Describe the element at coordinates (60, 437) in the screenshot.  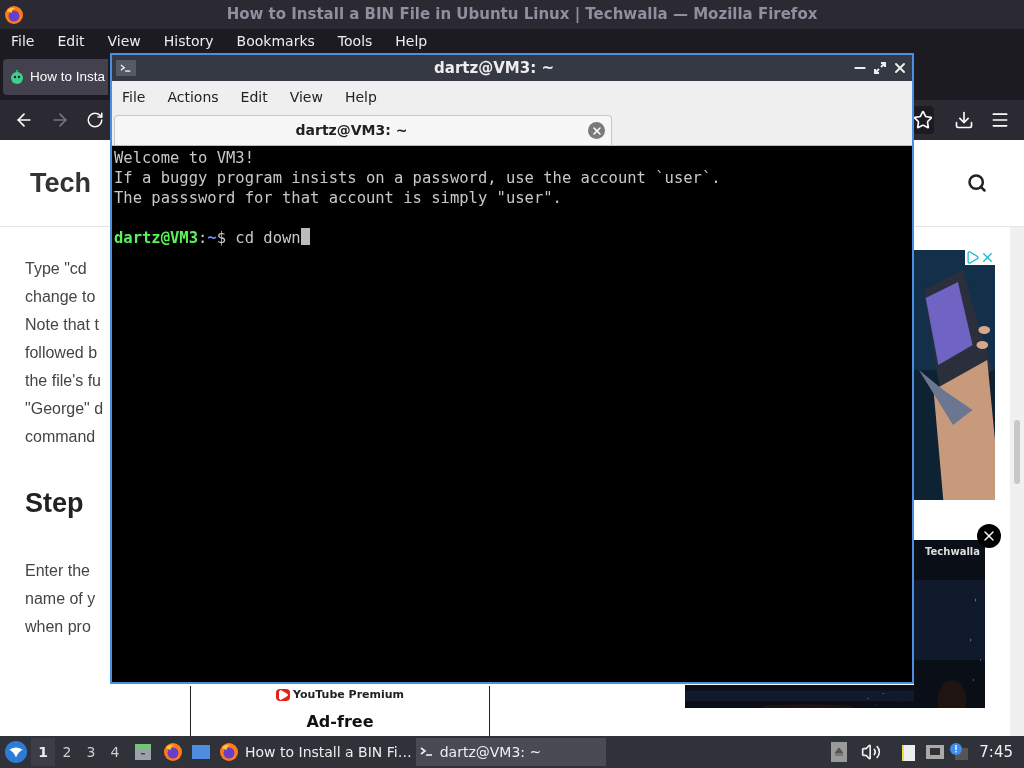
I see `article-text: command` at that location.